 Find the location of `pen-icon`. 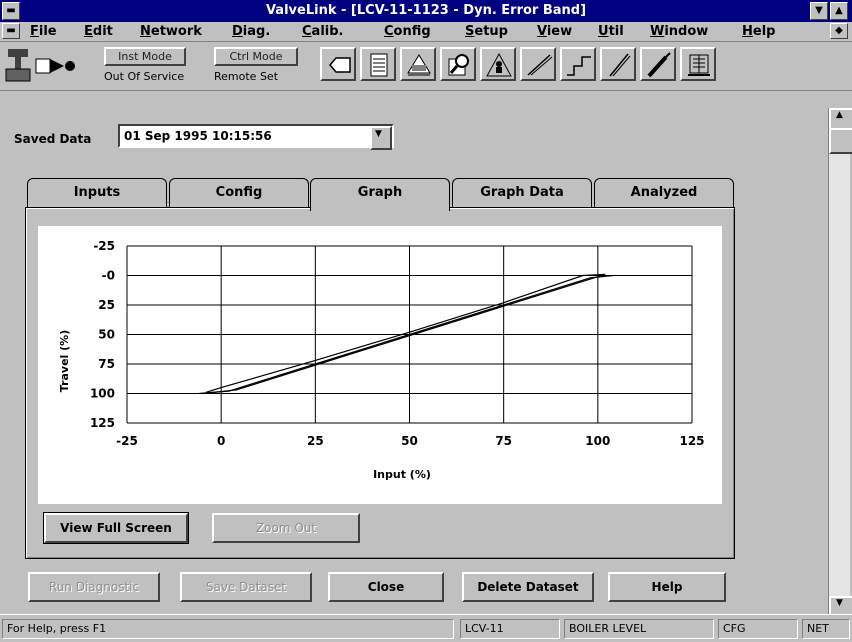

pen-icon is located at coordinates (658, 64).